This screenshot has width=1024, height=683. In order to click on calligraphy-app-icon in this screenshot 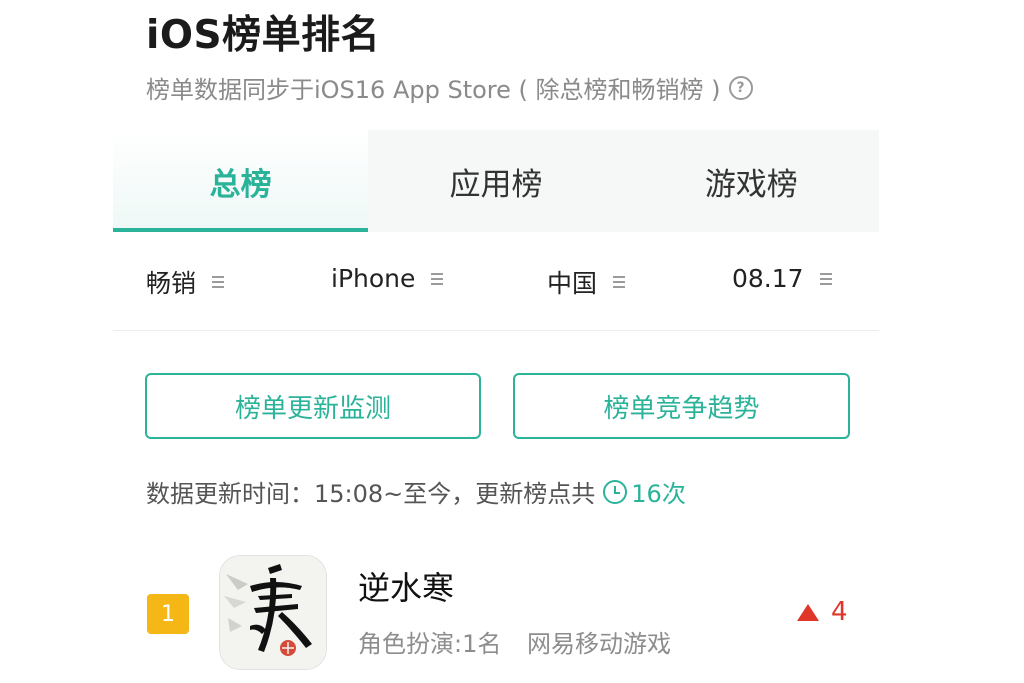, I will do `click(273, 612)`.